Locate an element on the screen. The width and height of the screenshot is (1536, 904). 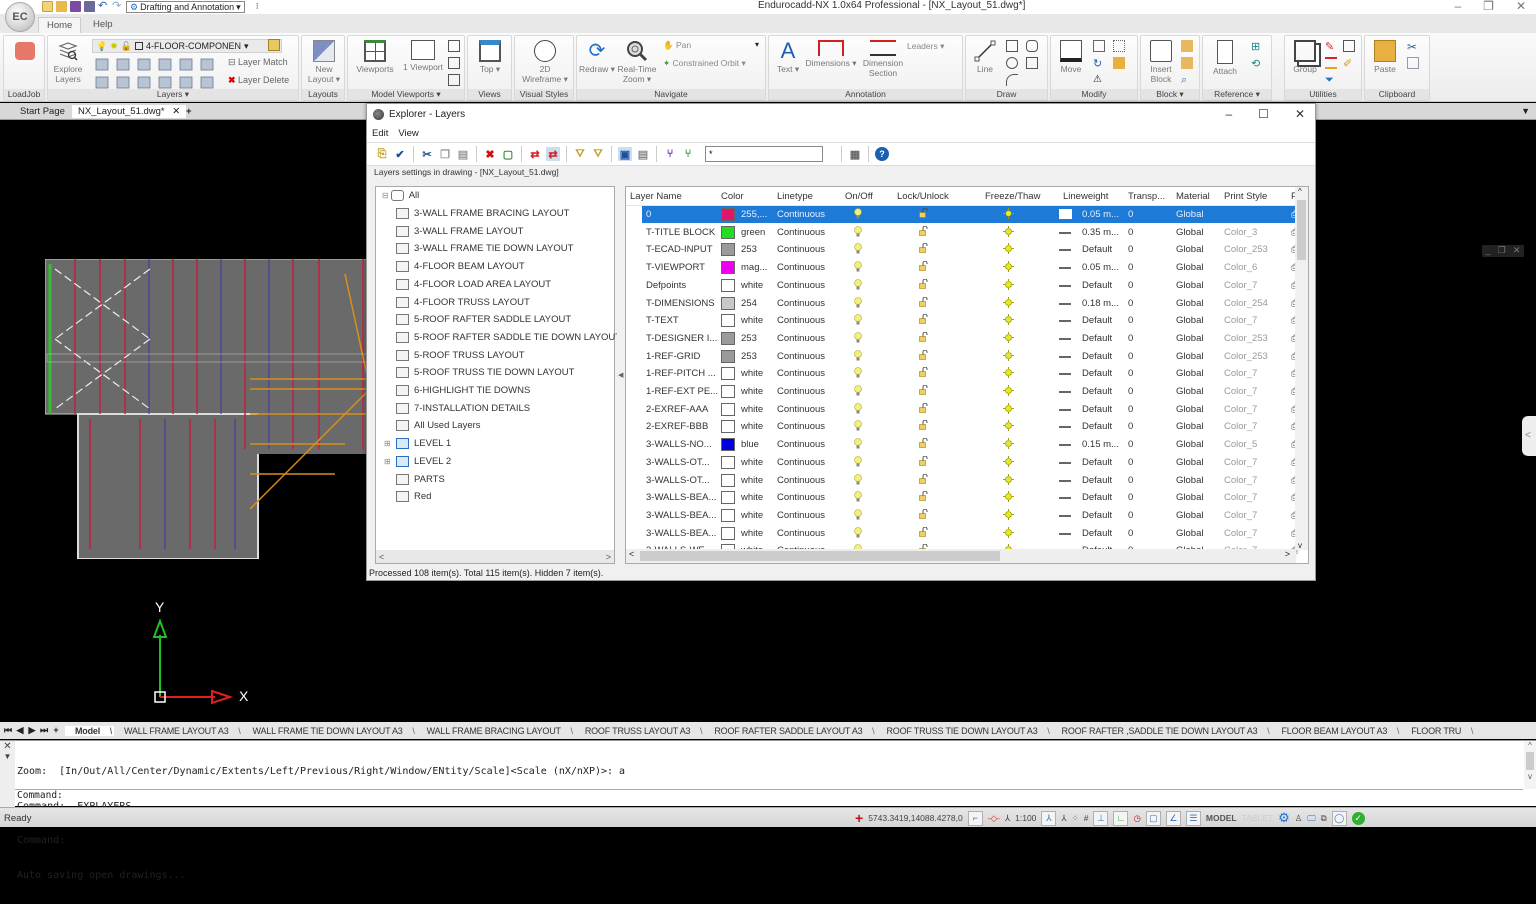
workspace-icon: 🖵 is located at coordinates (1311, 818).